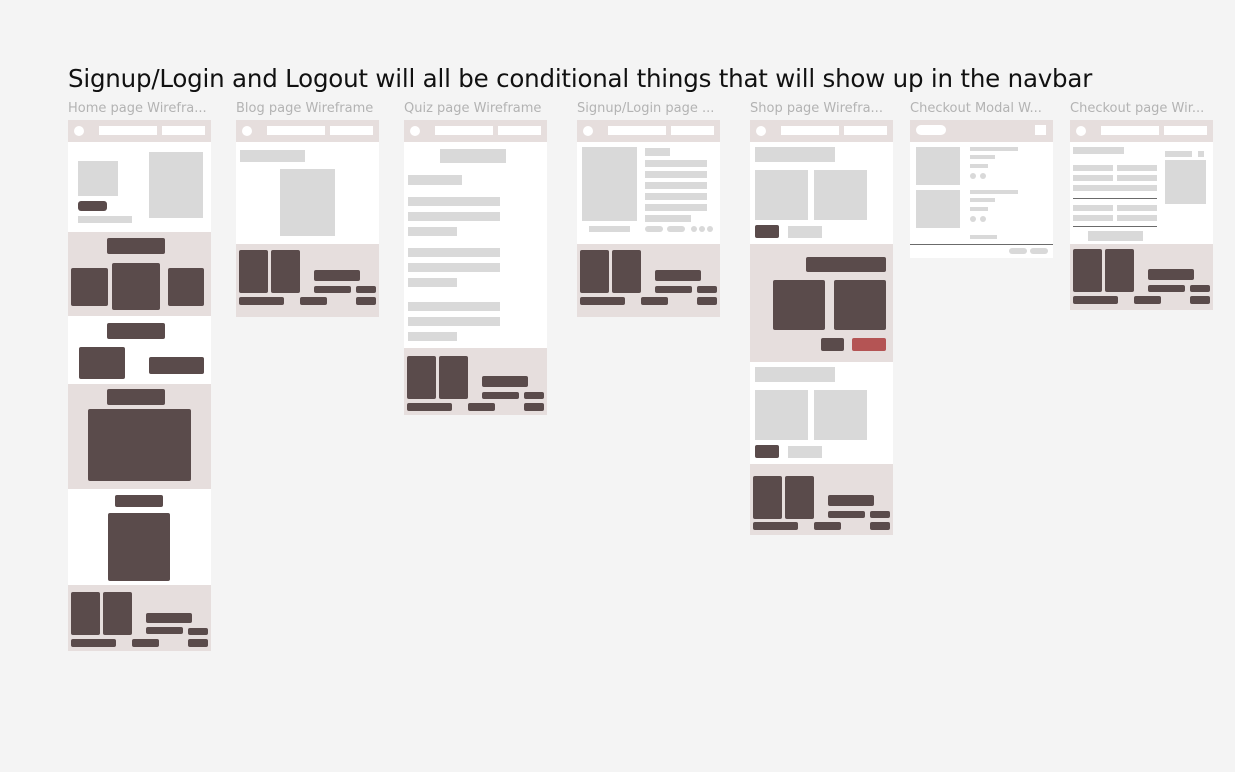 The width and height of the screenshot is (1235, 772). I want to click on place-order-button, so click(1115, 236).